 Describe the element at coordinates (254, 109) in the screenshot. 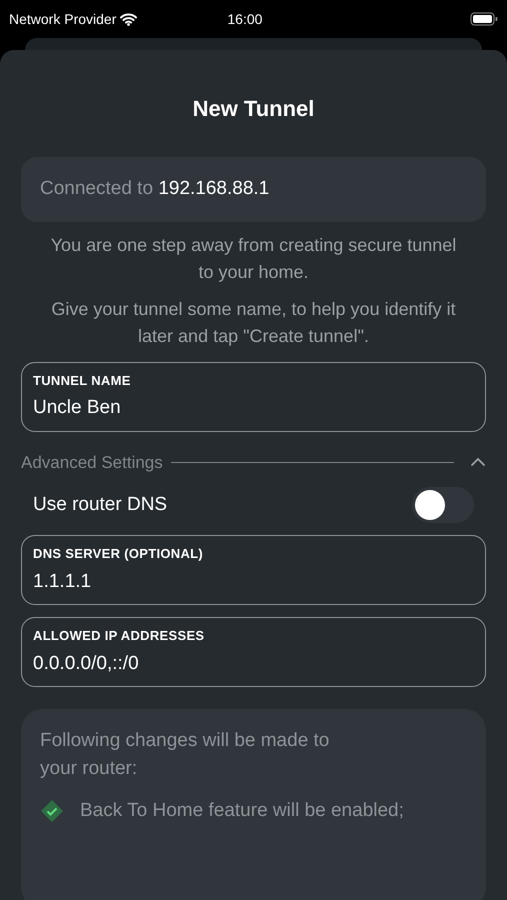

I see `sheet-title: New Tunnel` at that location.